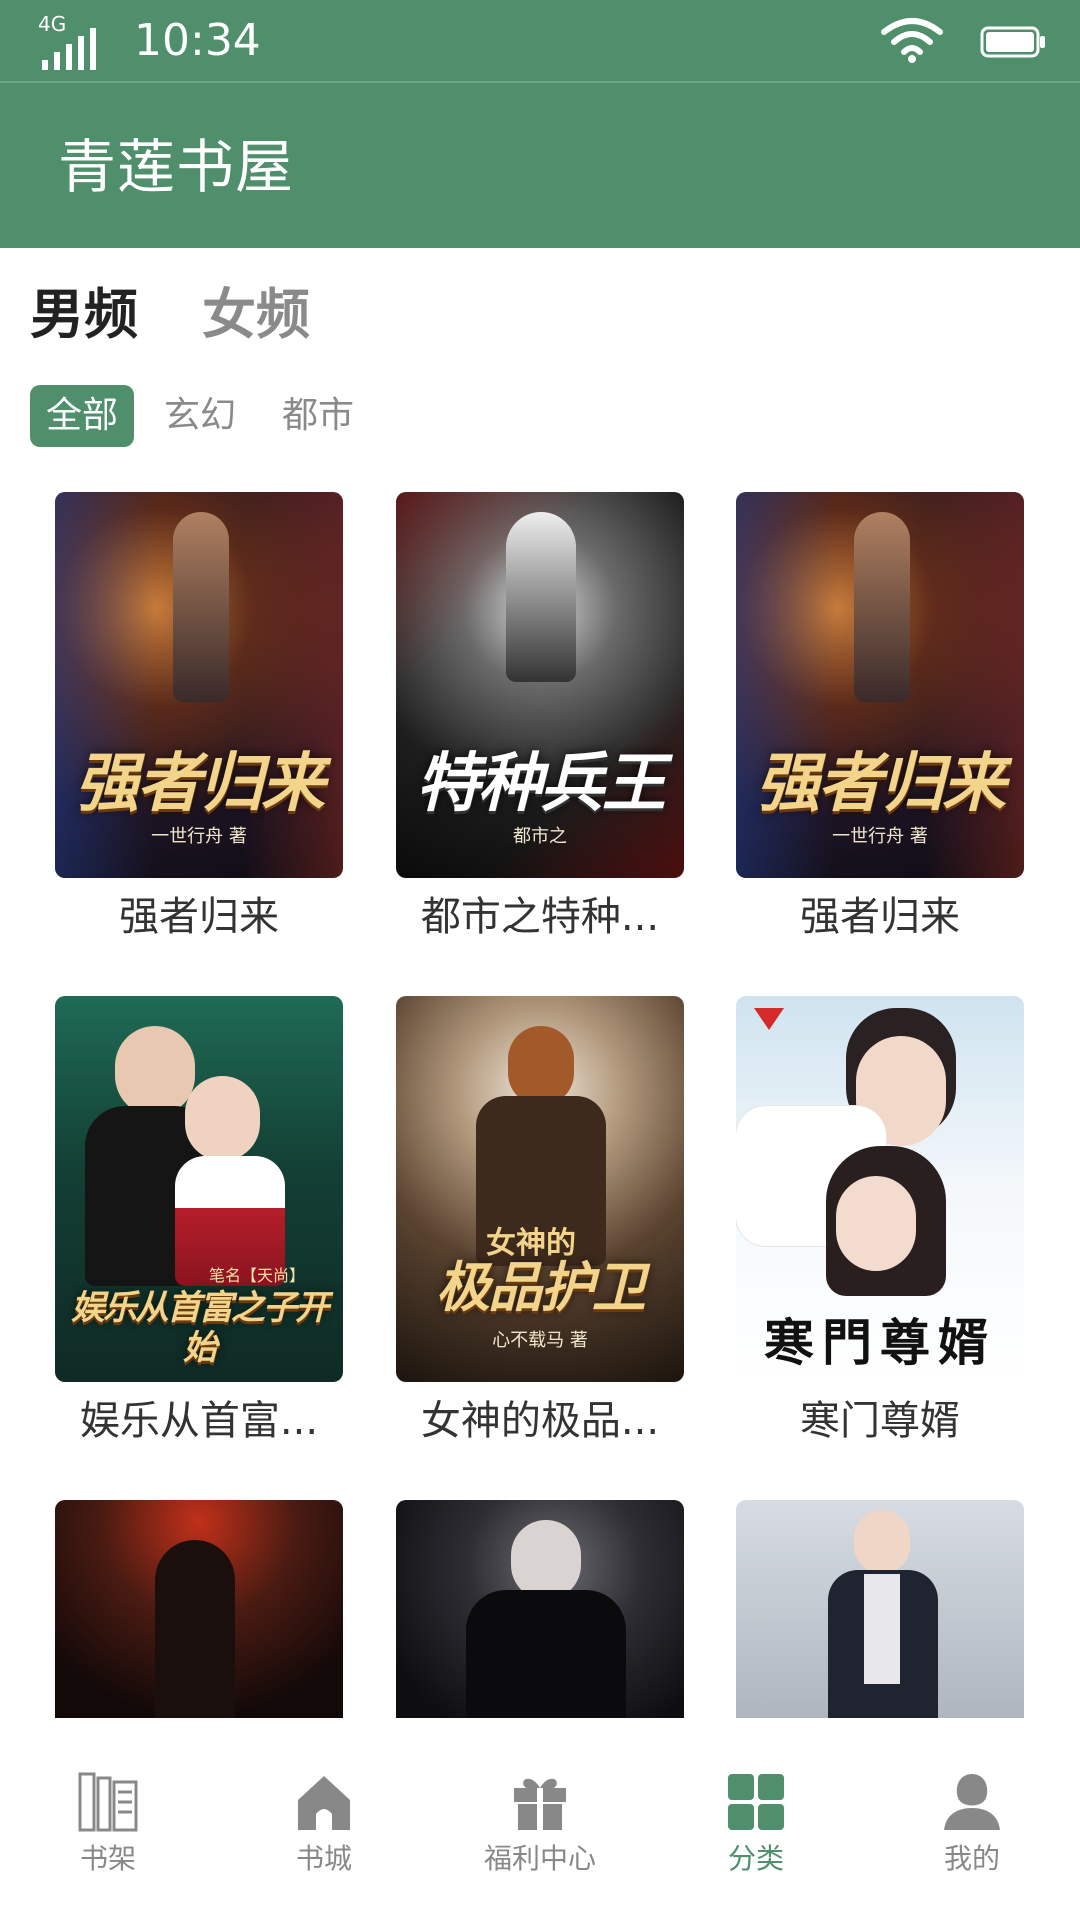 The image size is (1080, 1920). I want to click on nav-label: 分类, so click(755, 1858).